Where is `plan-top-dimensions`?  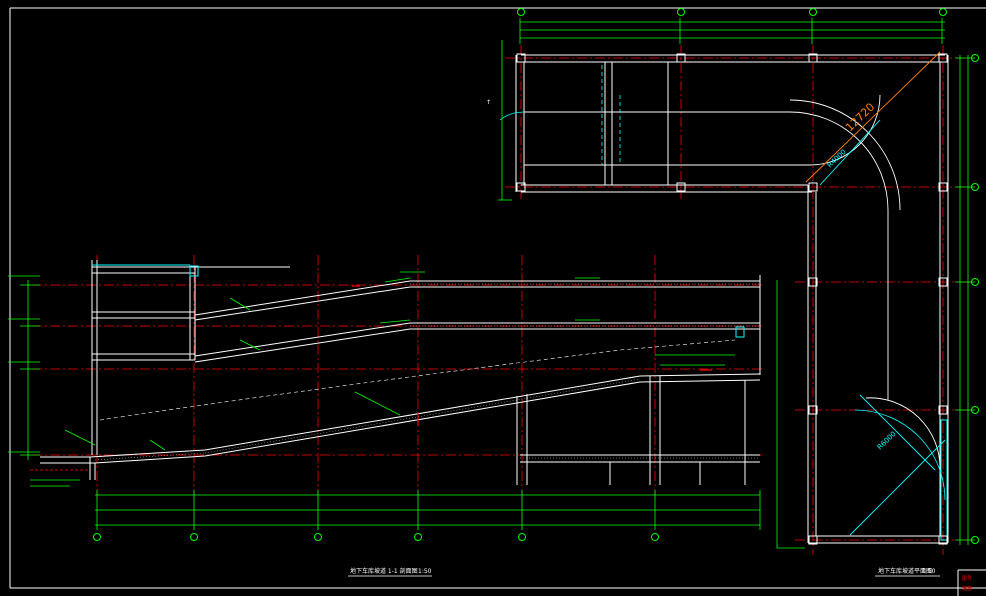
plan-top-dimensions is located at coordinates (732, 31).